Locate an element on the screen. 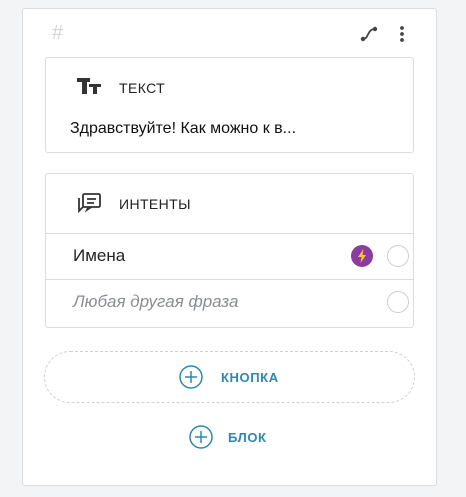  intent-label: Имена is located at coordinates (99, 255).